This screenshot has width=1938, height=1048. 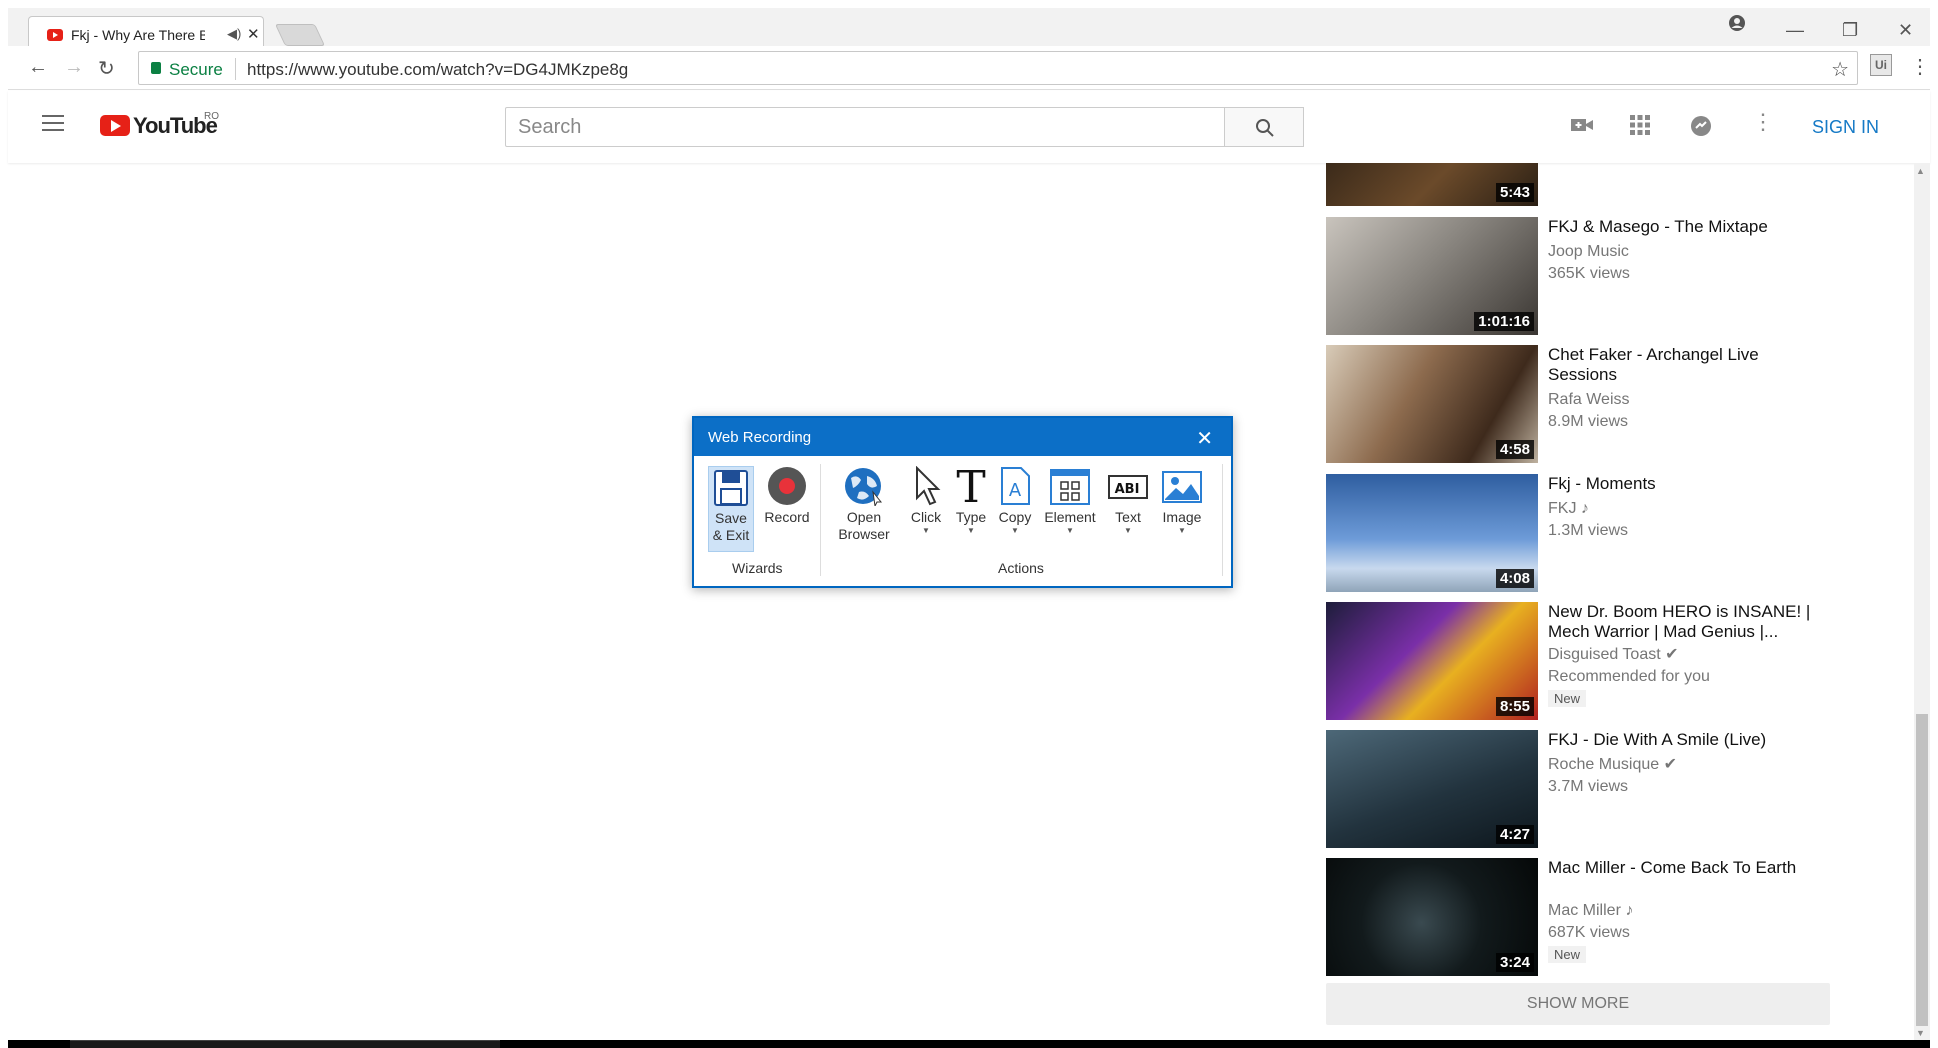 I want to click on show-more-button: SHOW MORE, so click(x=1578, y=1004).